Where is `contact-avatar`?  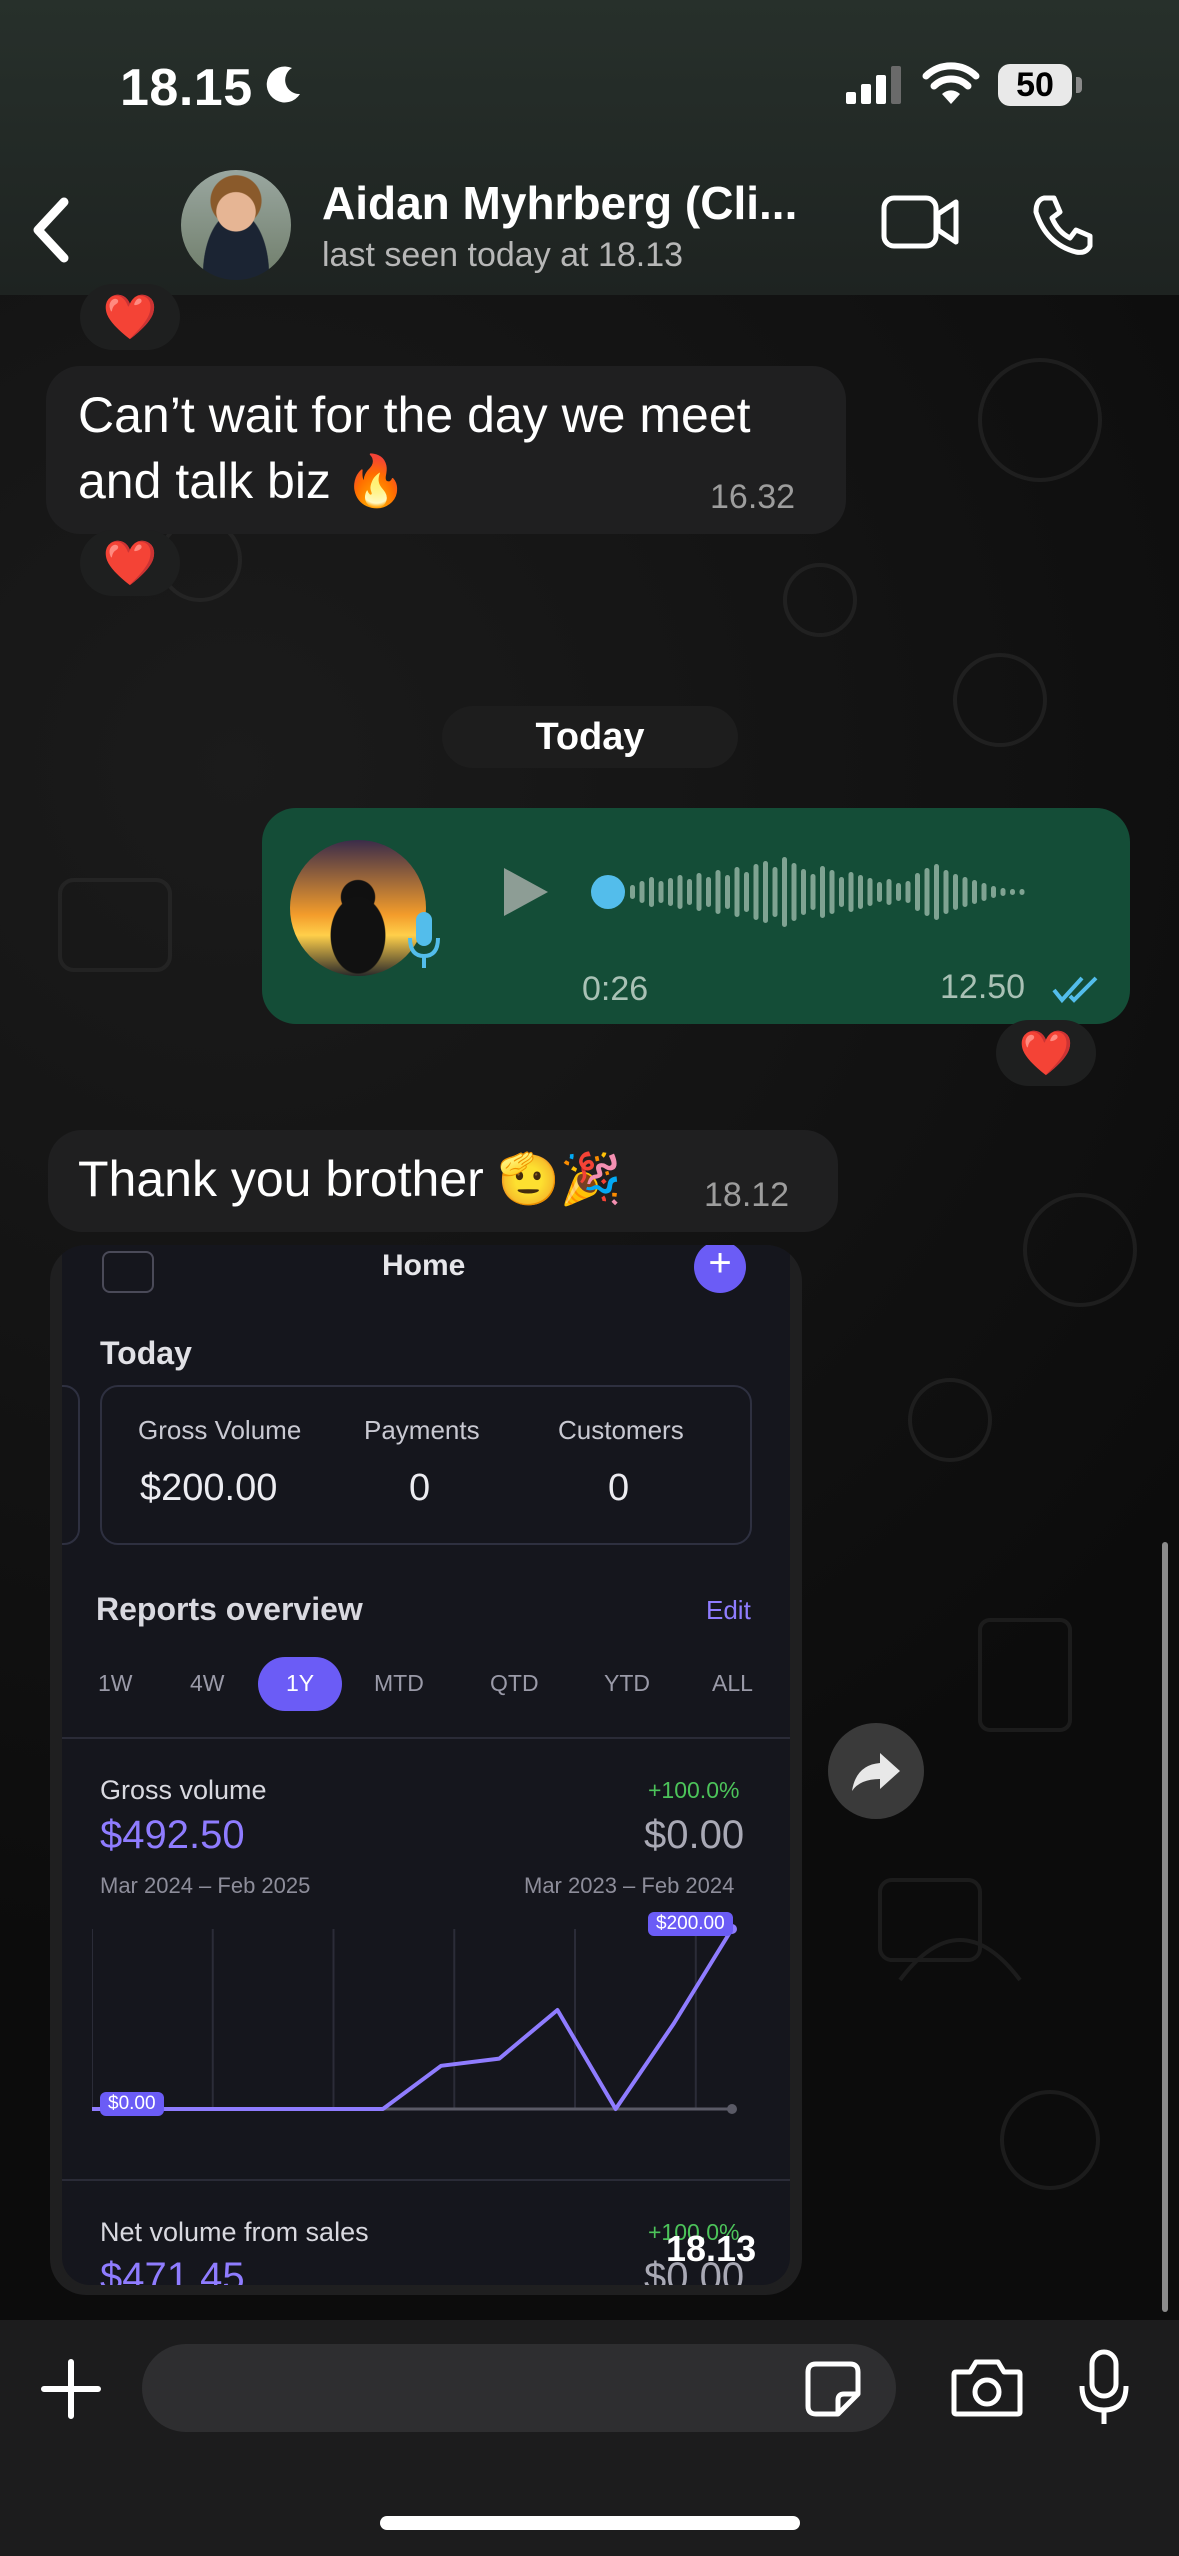 contact-avatar is located at coordinates (236, 225).